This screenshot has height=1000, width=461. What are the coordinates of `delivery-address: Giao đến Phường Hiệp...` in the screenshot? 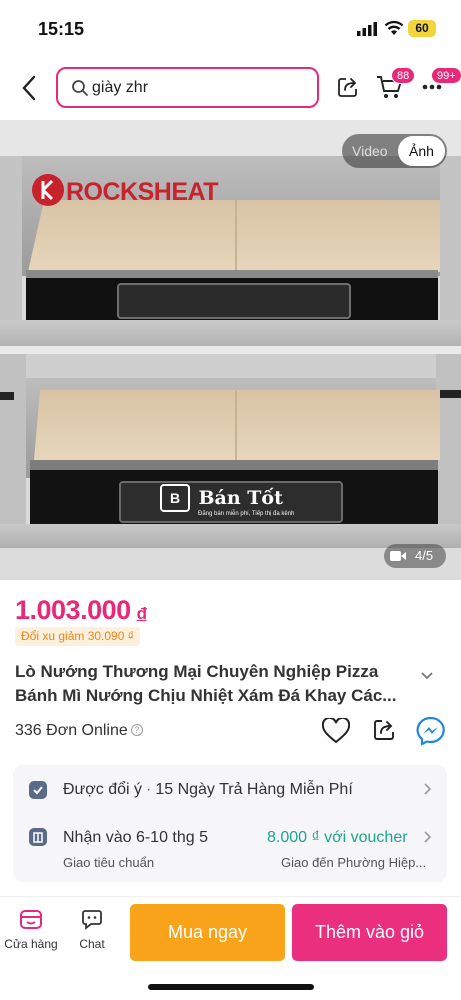 It's located at (354, 862).